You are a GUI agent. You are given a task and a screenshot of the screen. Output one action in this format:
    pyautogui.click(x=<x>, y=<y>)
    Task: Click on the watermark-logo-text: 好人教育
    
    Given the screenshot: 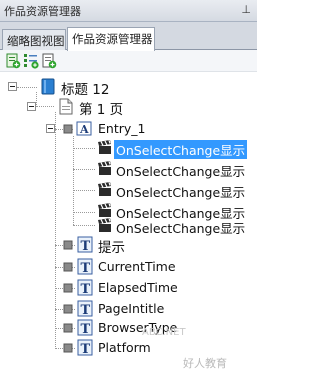 What is the action you would take?
    pyautogui.click(x=205, y=363)
    